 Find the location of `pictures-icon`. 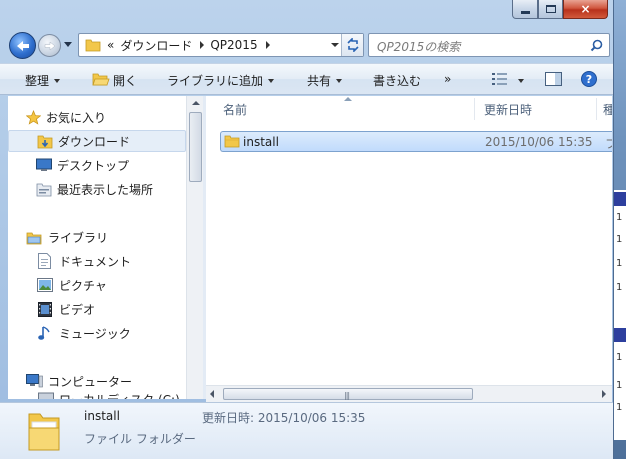

pictures-icon is located at coordinates (45, 285).